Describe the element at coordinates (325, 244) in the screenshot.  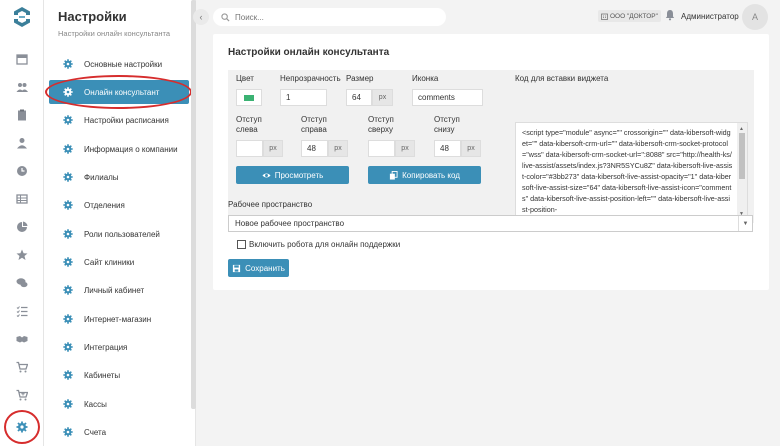
I see `robot-support-label: Включить робота для онлайн поддержки` at that location.